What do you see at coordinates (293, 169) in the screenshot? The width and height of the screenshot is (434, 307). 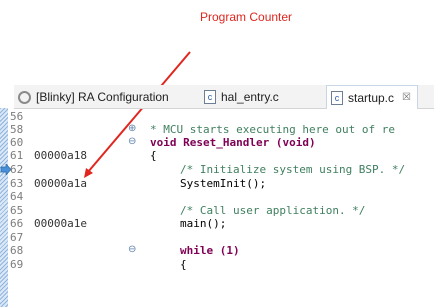 I see `source-code-text: /* Initialize system using BSP. */` at bounding box center [293, 169].